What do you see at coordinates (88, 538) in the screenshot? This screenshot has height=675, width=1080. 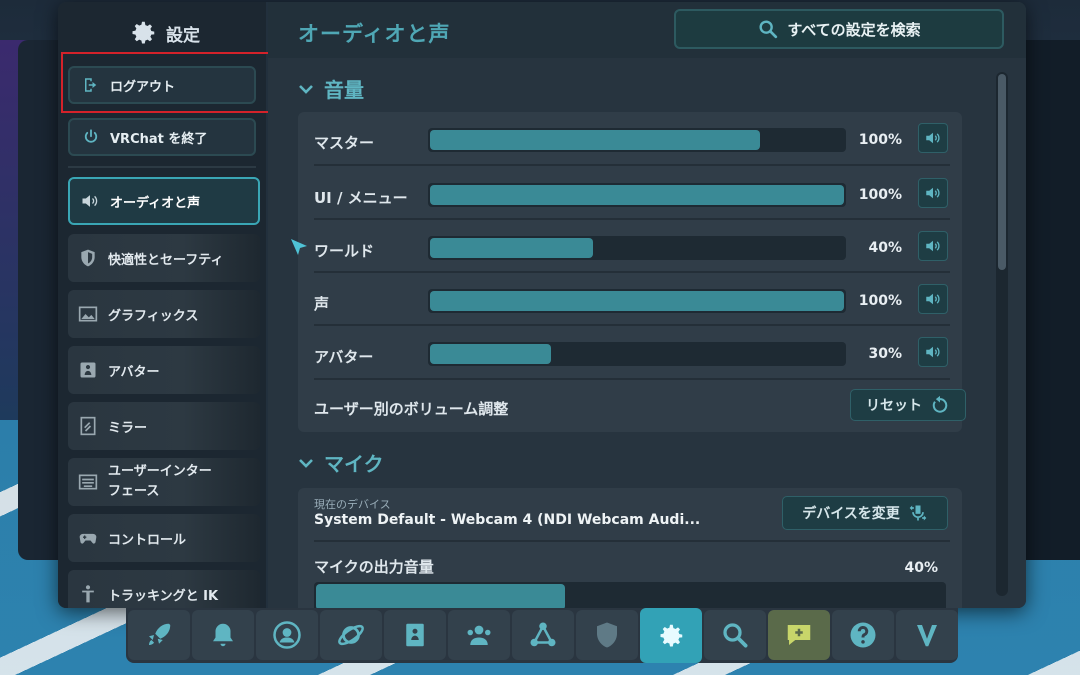 I see `gamepad-icon` at bounding box center [88, 538].